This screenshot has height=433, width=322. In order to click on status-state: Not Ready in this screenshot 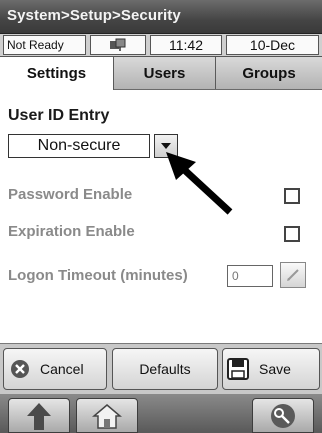, I will do `click(44, 45)`.